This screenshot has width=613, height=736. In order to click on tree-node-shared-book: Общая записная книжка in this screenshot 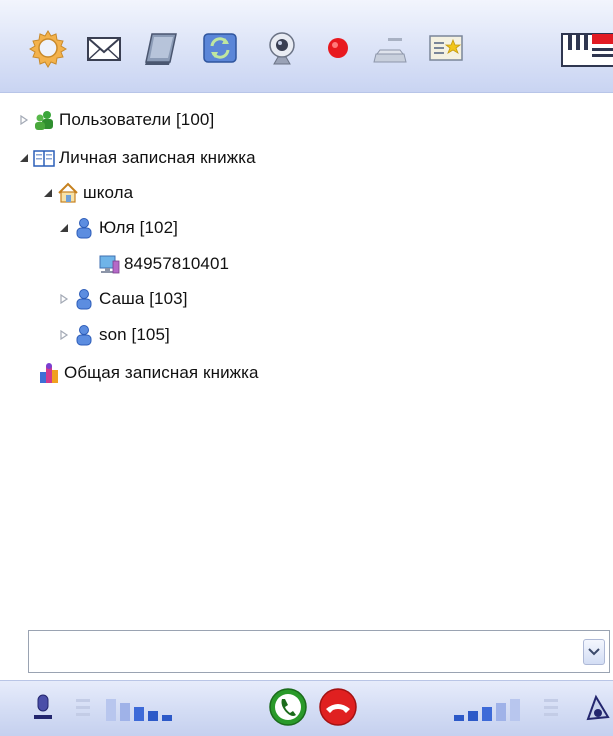, I will do `click(148, 373)`.